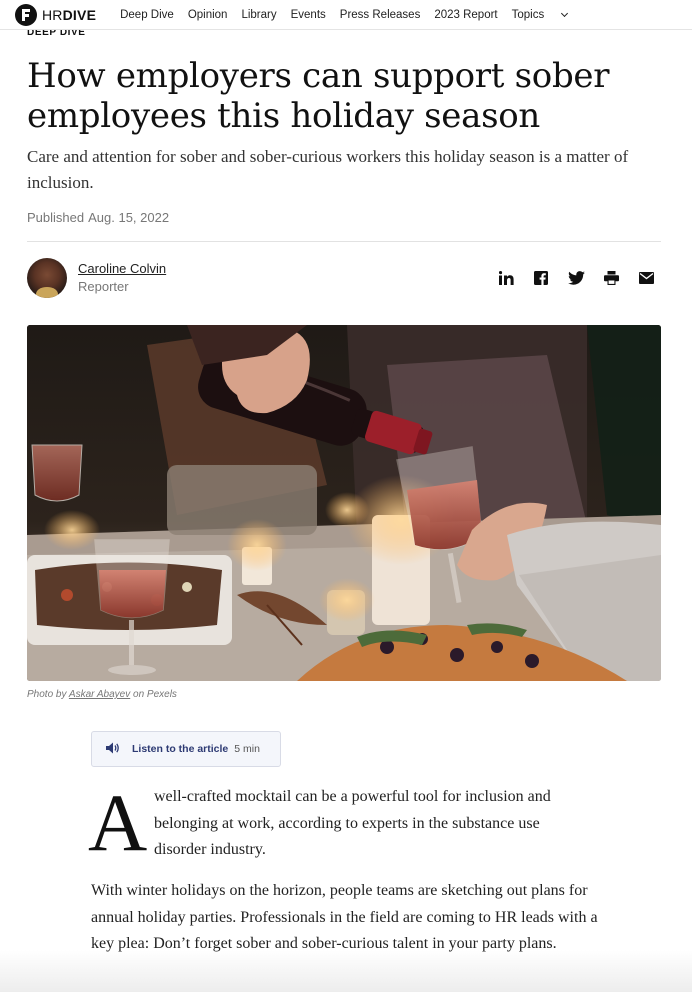 This screenshot has width=692, height=992. Describe the element at coordinates (47, 278) in the screenshot. I see `author-avatar` at that location.